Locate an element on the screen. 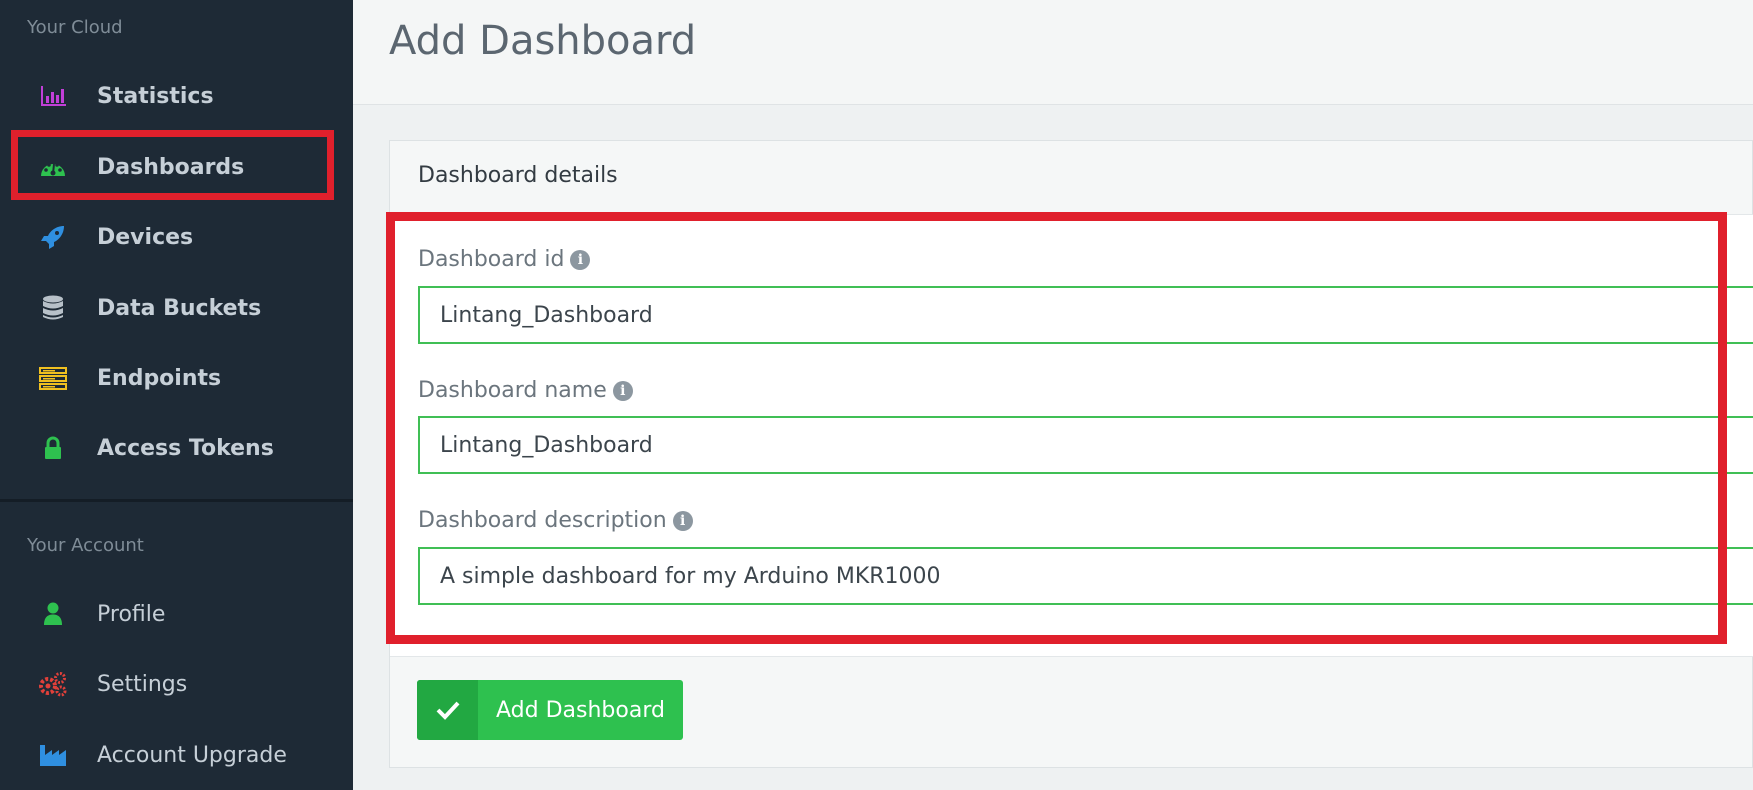  database-icon is located at coordinates (53, 308).